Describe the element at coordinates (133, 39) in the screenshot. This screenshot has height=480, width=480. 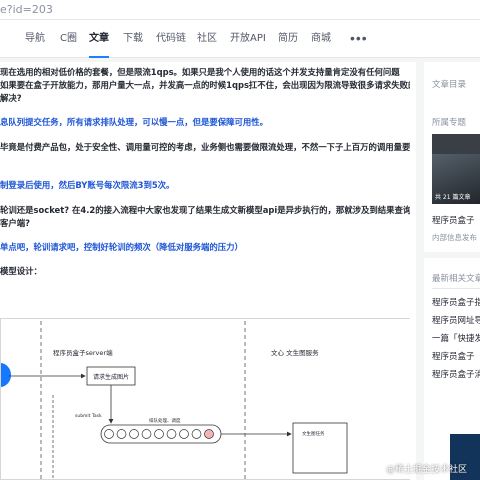
I see `nav-item-downloads: 下载` at that location.